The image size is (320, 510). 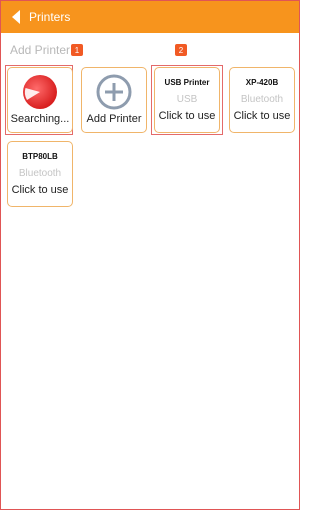 I want to click on searching-spinner-icon, so click(x=40, y=92).